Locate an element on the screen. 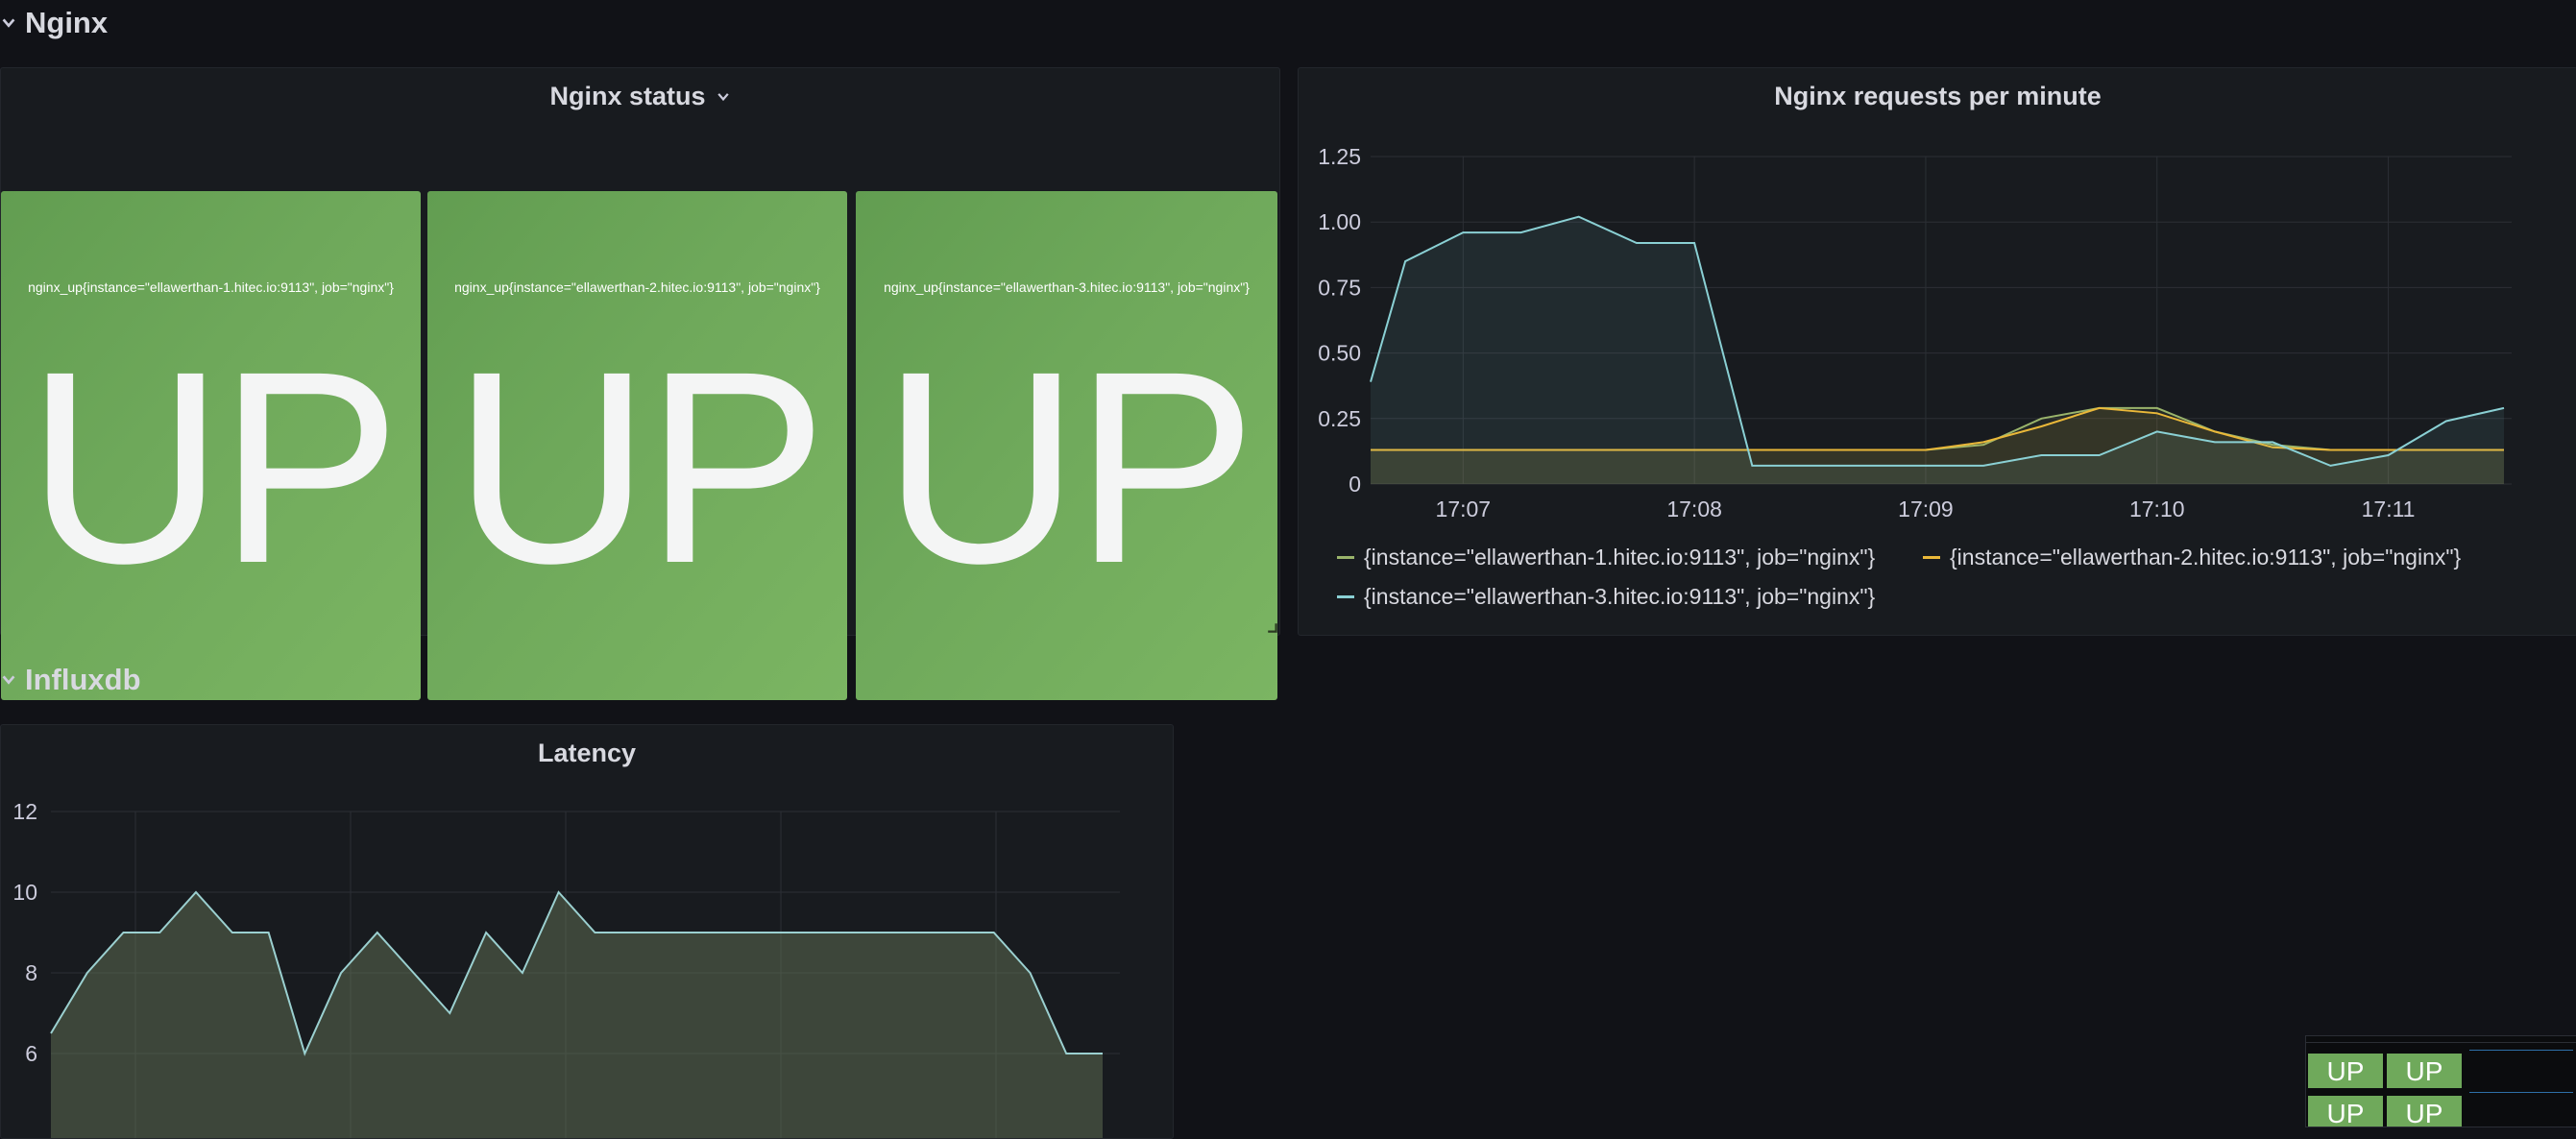 The image size is (2576, 1139). dashboard-minimap: UP UP UP UP is located at coordinates (2441, 1081).